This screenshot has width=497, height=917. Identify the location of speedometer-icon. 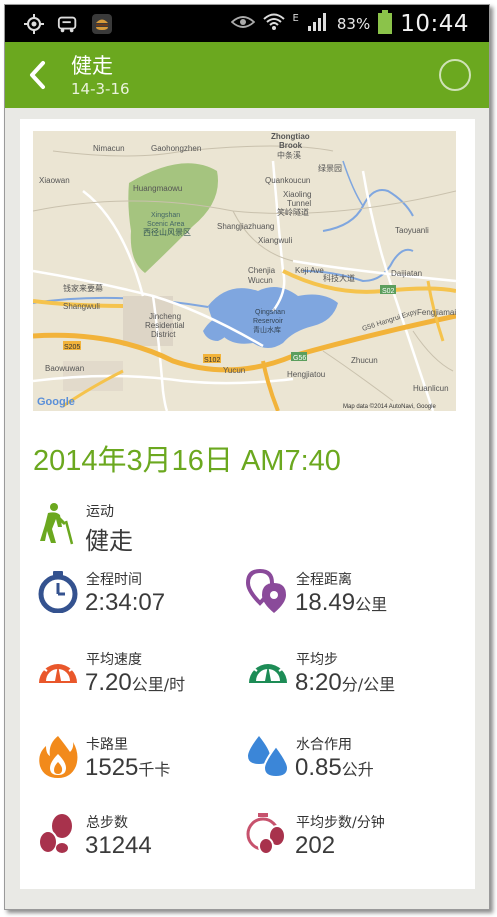
(58, 671).